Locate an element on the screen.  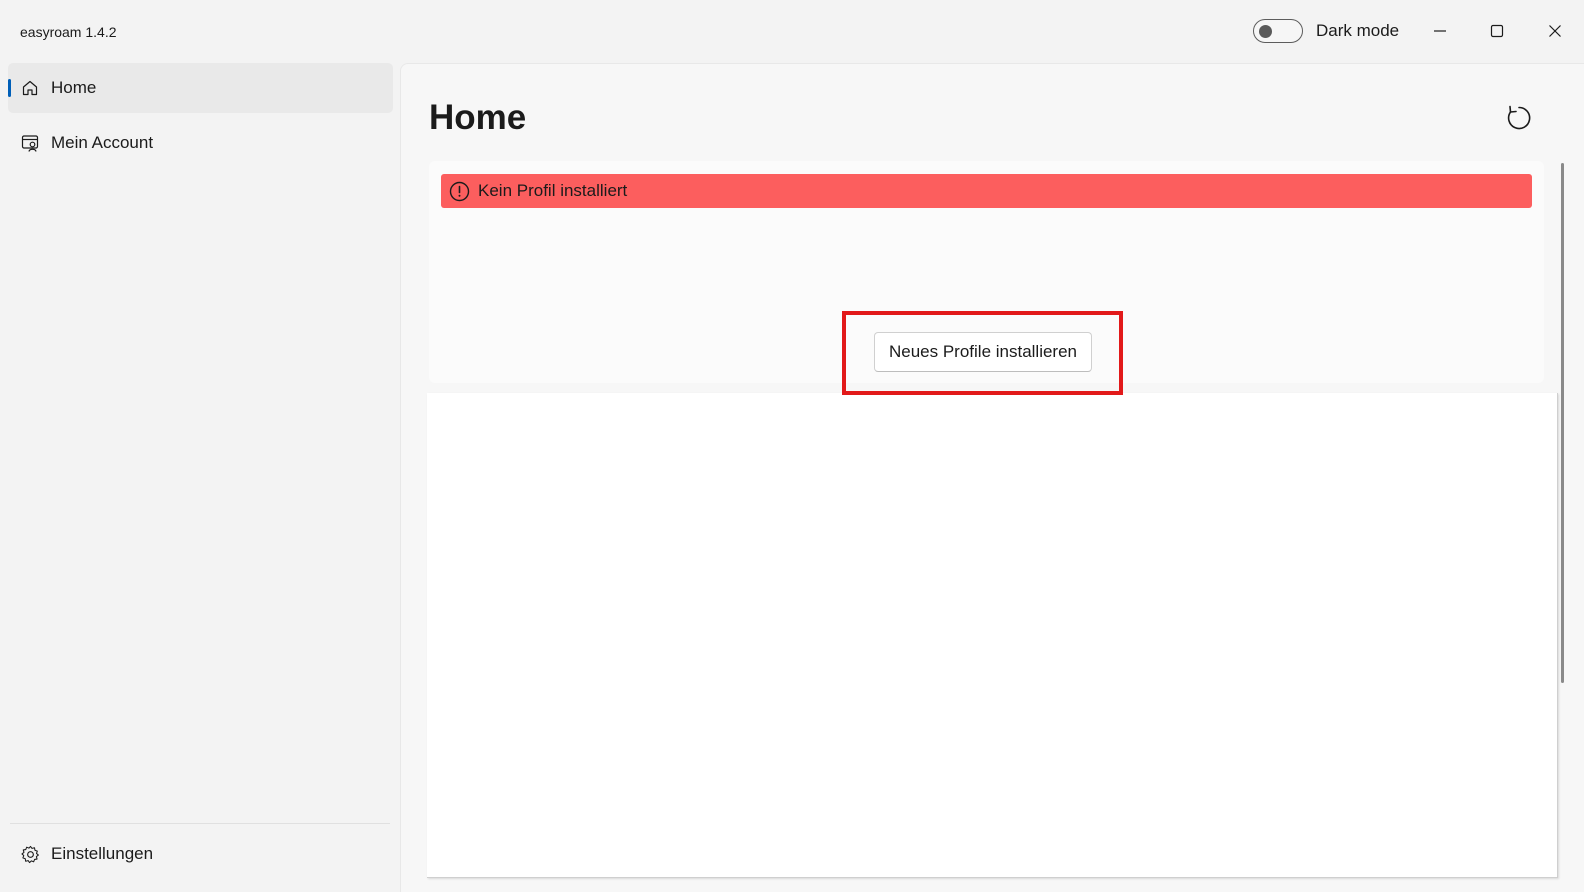
maximize-button is located at coordinates (1497, 31).